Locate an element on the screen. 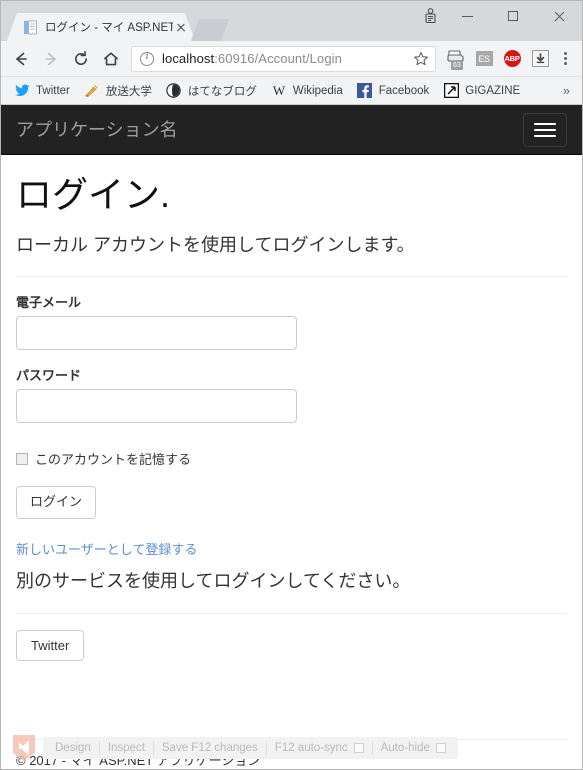  submit-row: ログイン is located at coordinates (291, 494).